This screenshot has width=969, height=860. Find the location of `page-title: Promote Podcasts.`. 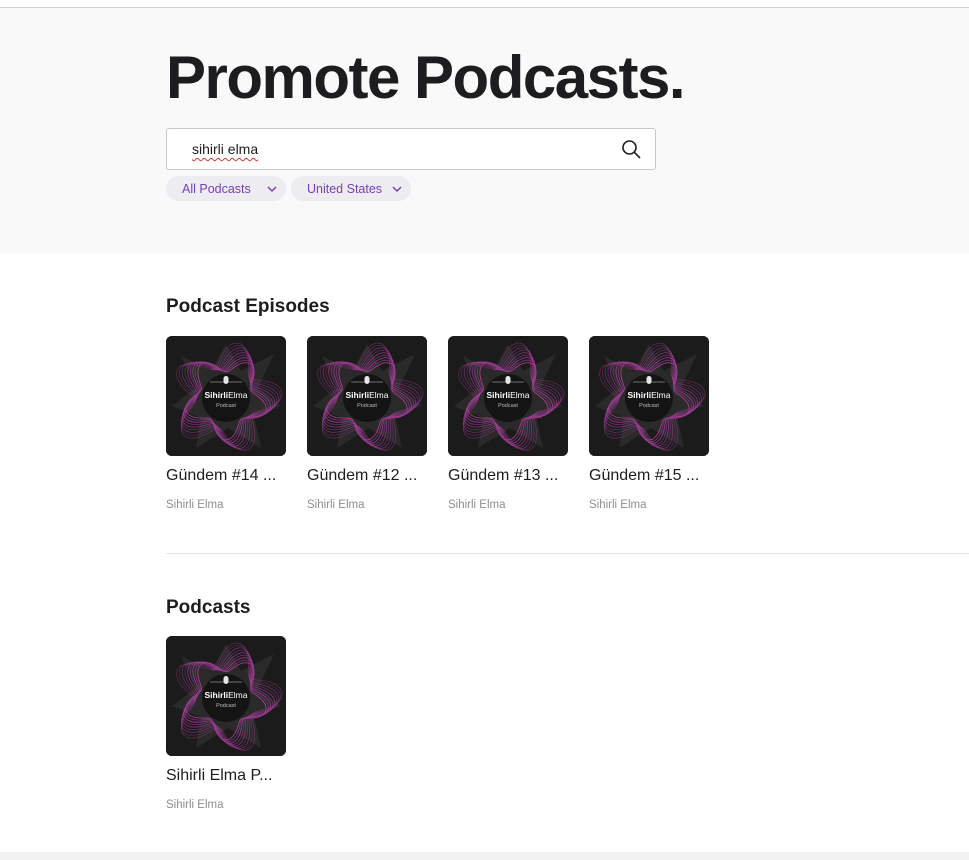

page-title: Promote Podcasts. is located at coordinates (426, 77).